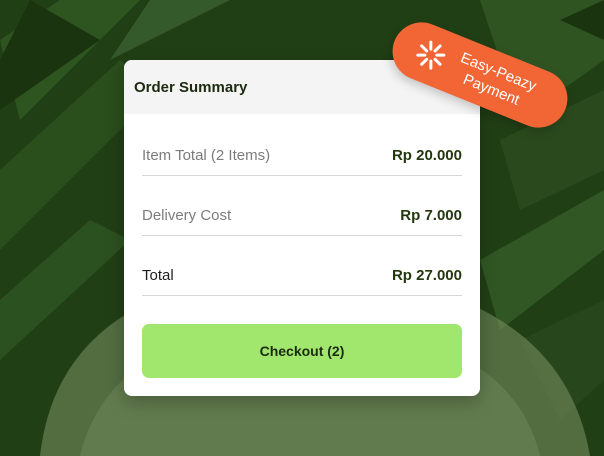 Image resolution: width=604 pixels, height=456 pixels. What do you see at coordinates (206, 155) in the screenshot?
I see `item-total-label: Item Total (2 Items)` at bounding box center [206, 155].